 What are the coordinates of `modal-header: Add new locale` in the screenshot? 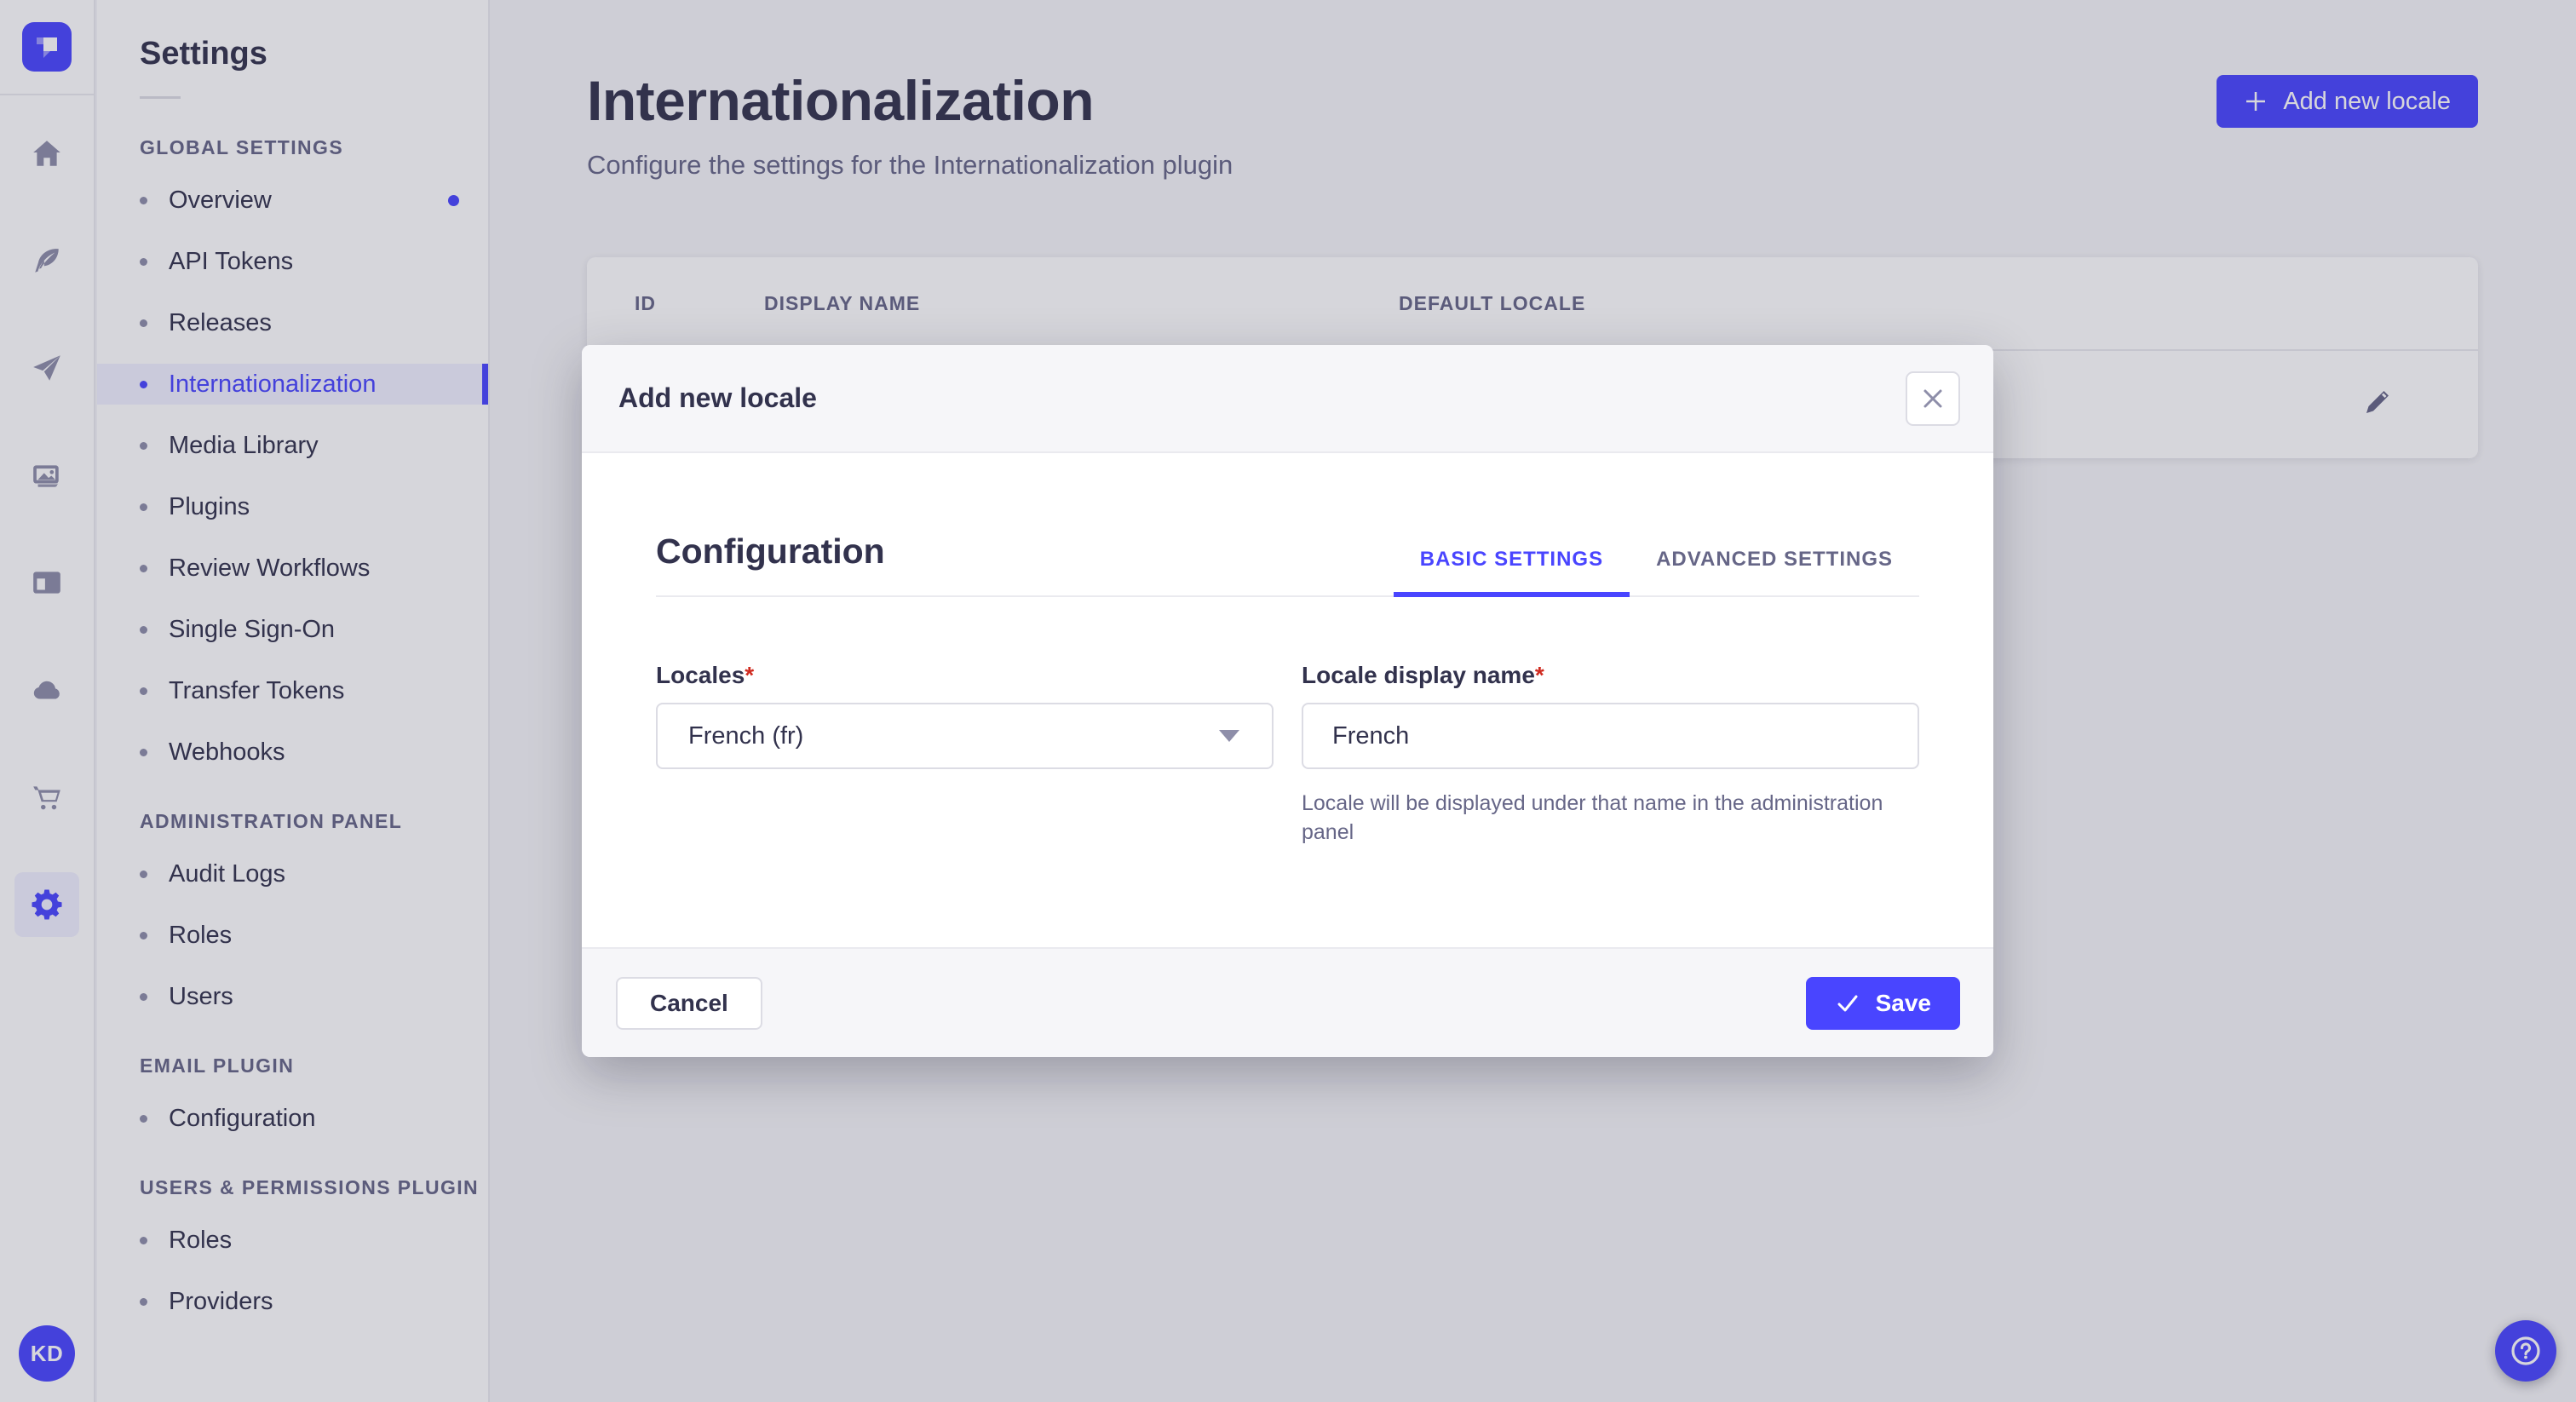 It's located at (1287, 399).